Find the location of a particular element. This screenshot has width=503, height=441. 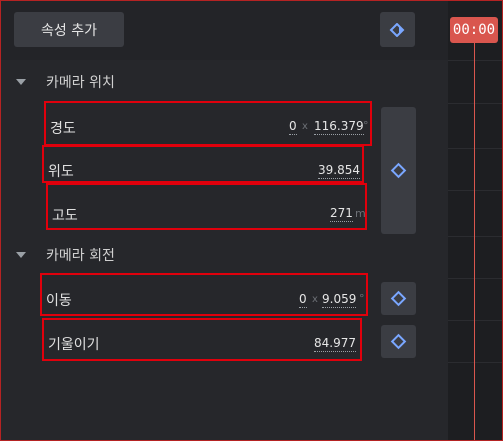

pan-x-value: 0 is located at coordinates (303, 300).